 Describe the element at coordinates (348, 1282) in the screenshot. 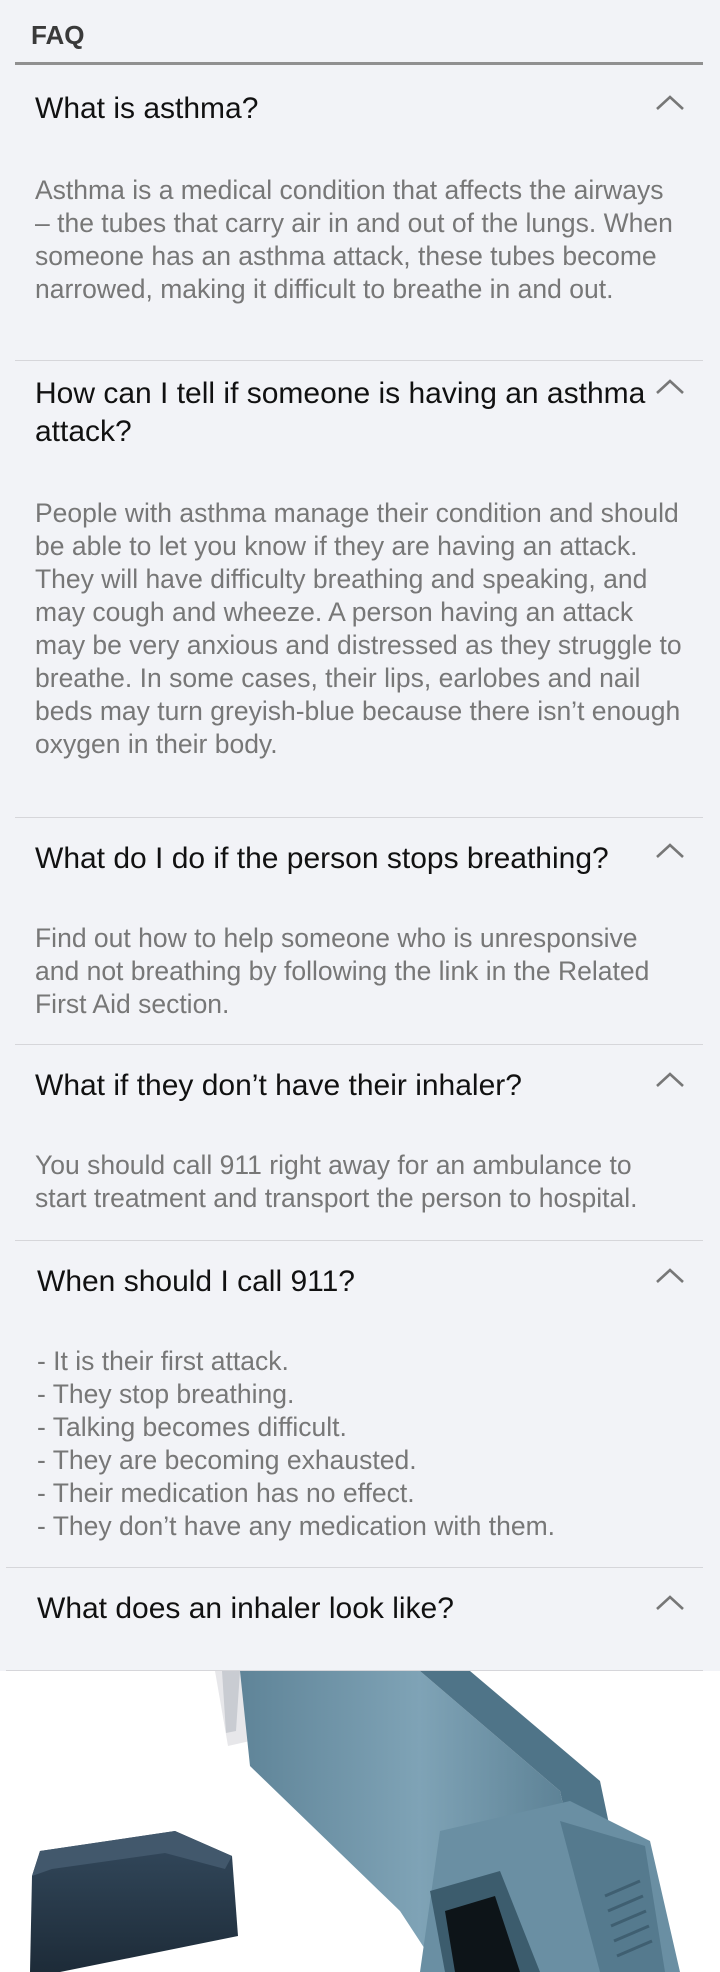

I see `faq-question: When should I call 911?` at that location.